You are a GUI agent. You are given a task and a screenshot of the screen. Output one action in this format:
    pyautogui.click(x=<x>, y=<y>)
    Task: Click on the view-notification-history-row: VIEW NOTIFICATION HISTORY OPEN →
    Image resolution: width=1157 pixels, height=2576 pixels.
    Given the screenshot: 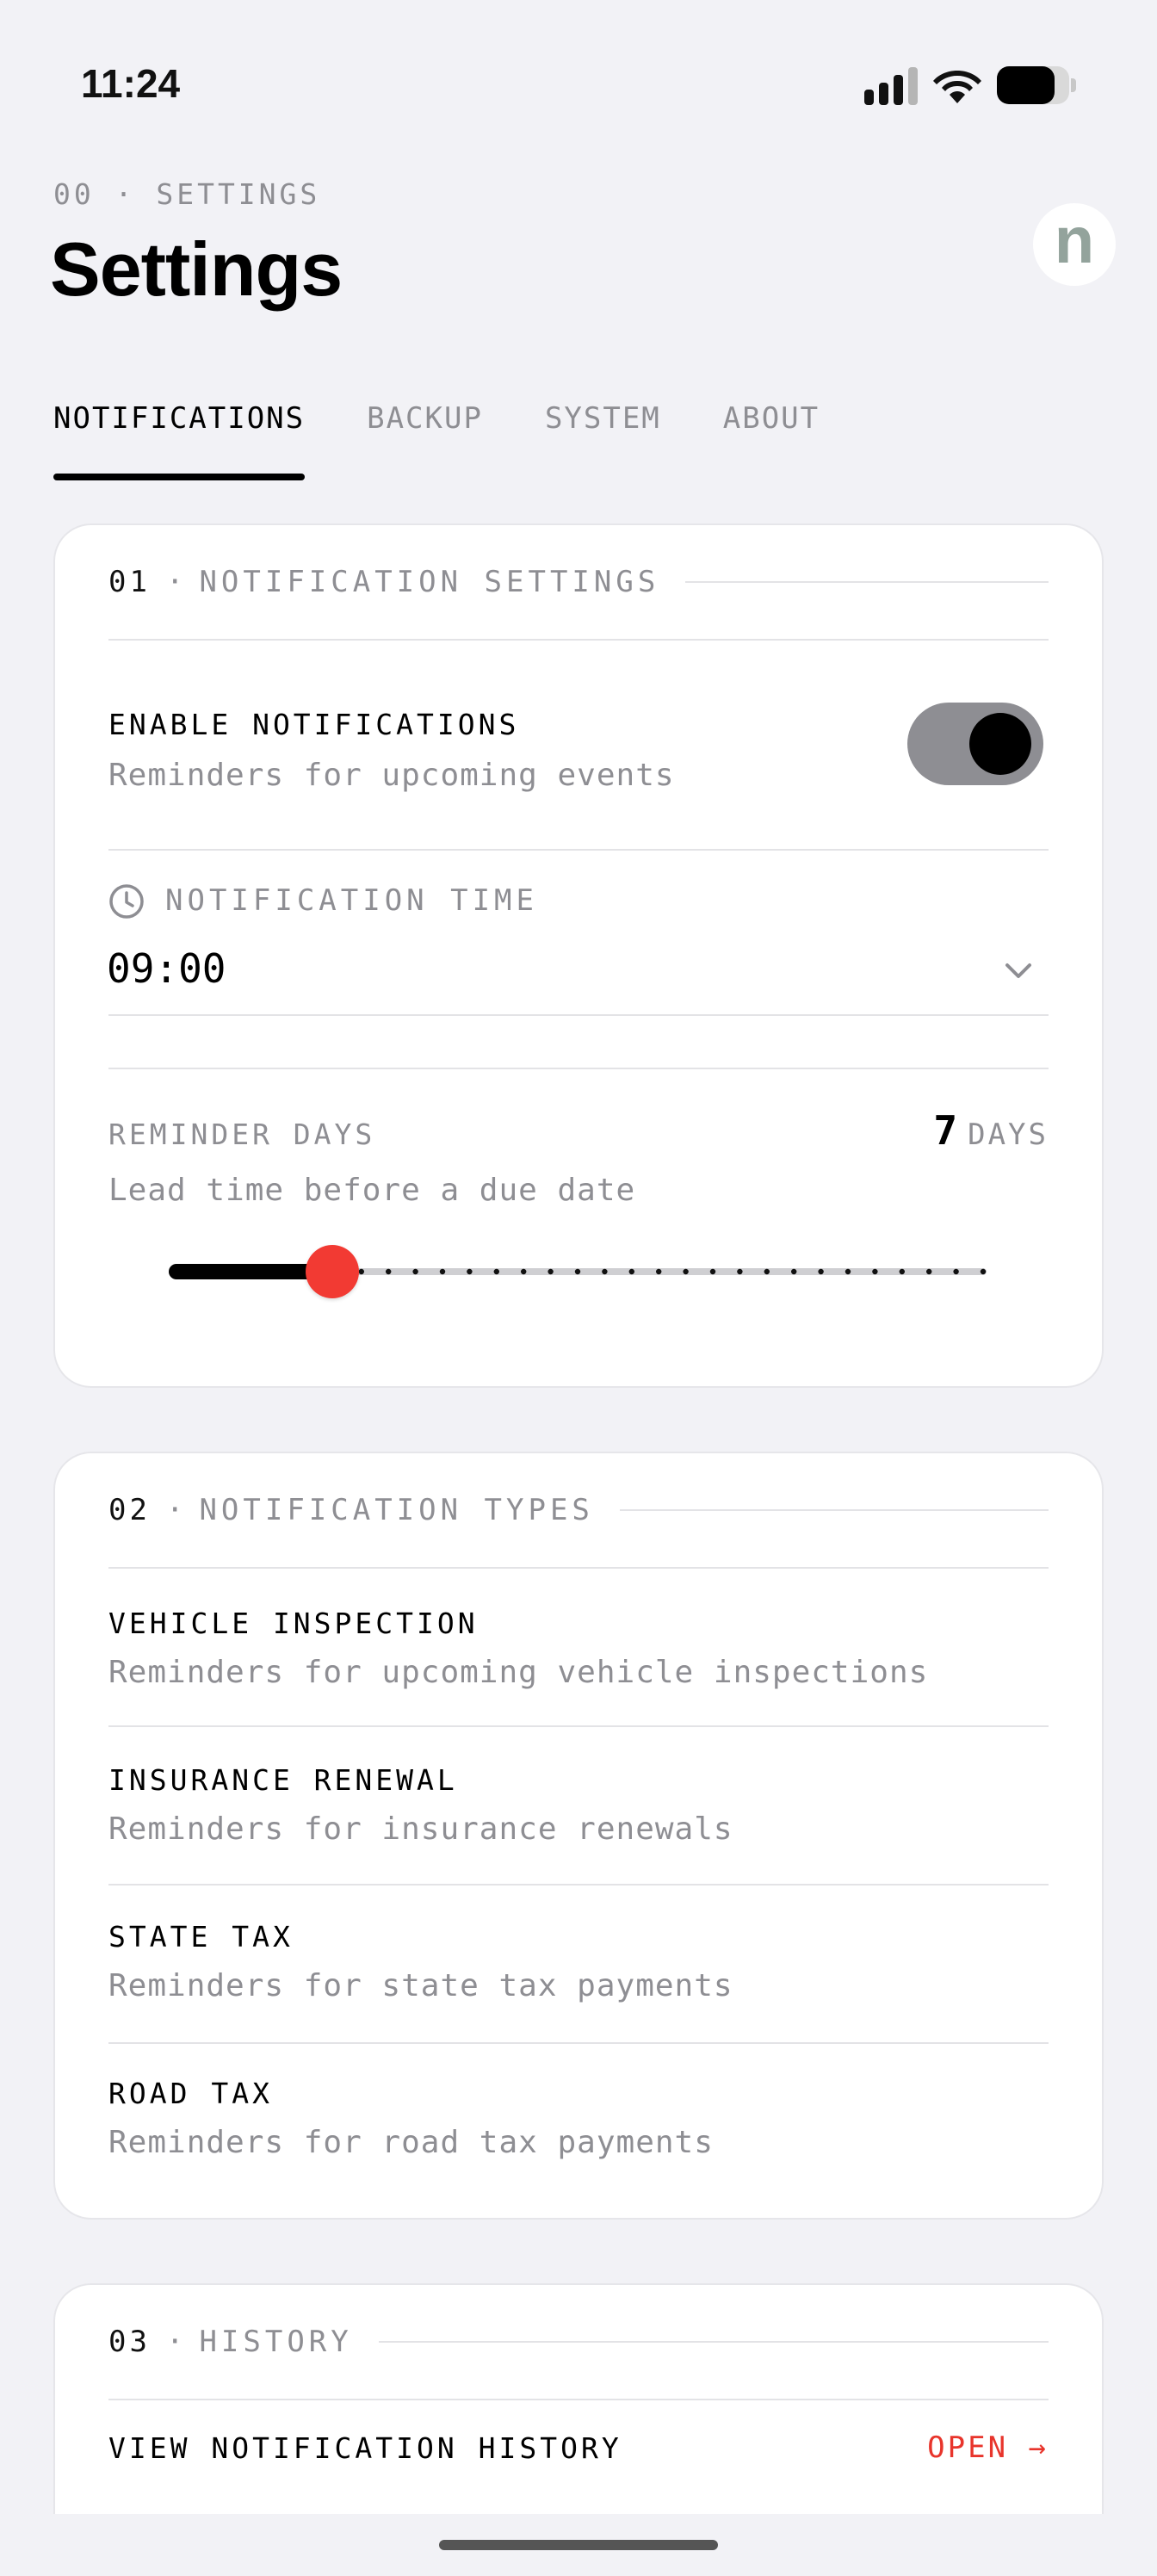 What is the action you would take?
    pyautogui.click(x=579, y=2447)
    